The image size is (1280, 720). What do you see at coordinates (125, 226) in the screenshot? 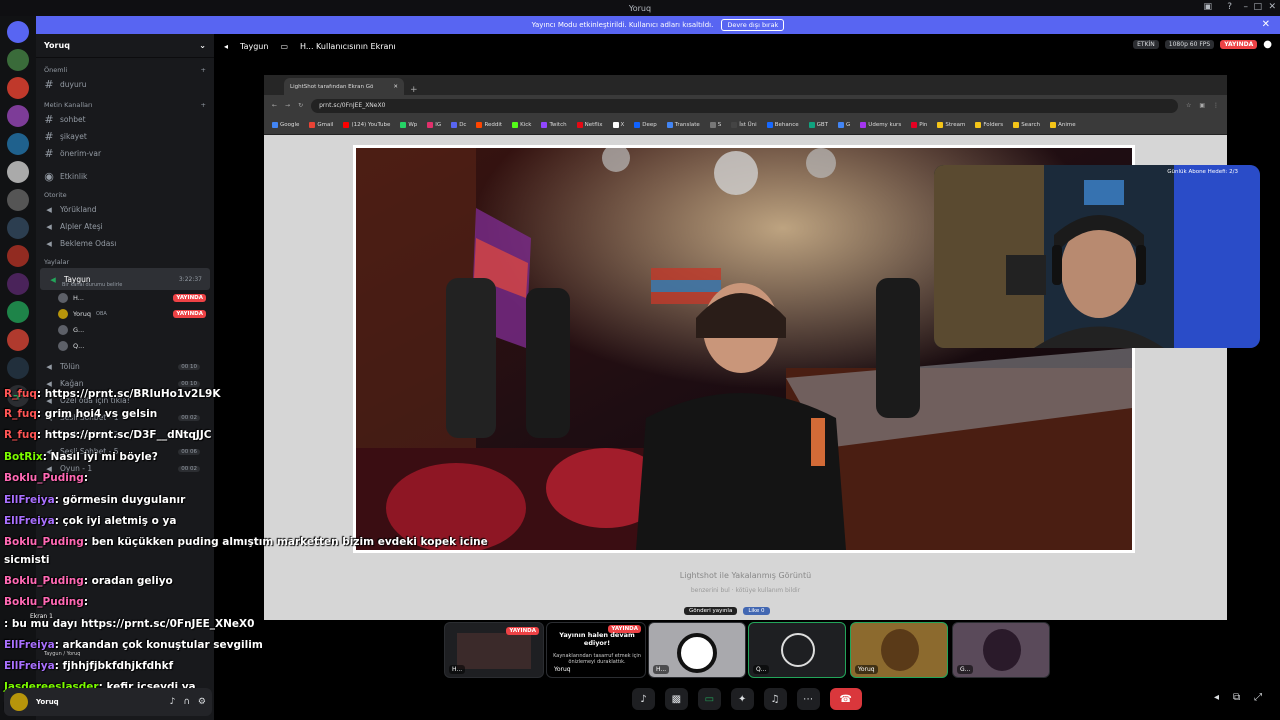
I see `voice-channel-alpler-atesi: ◂ Alpler Ateşi` at bounding box center [125, 226].